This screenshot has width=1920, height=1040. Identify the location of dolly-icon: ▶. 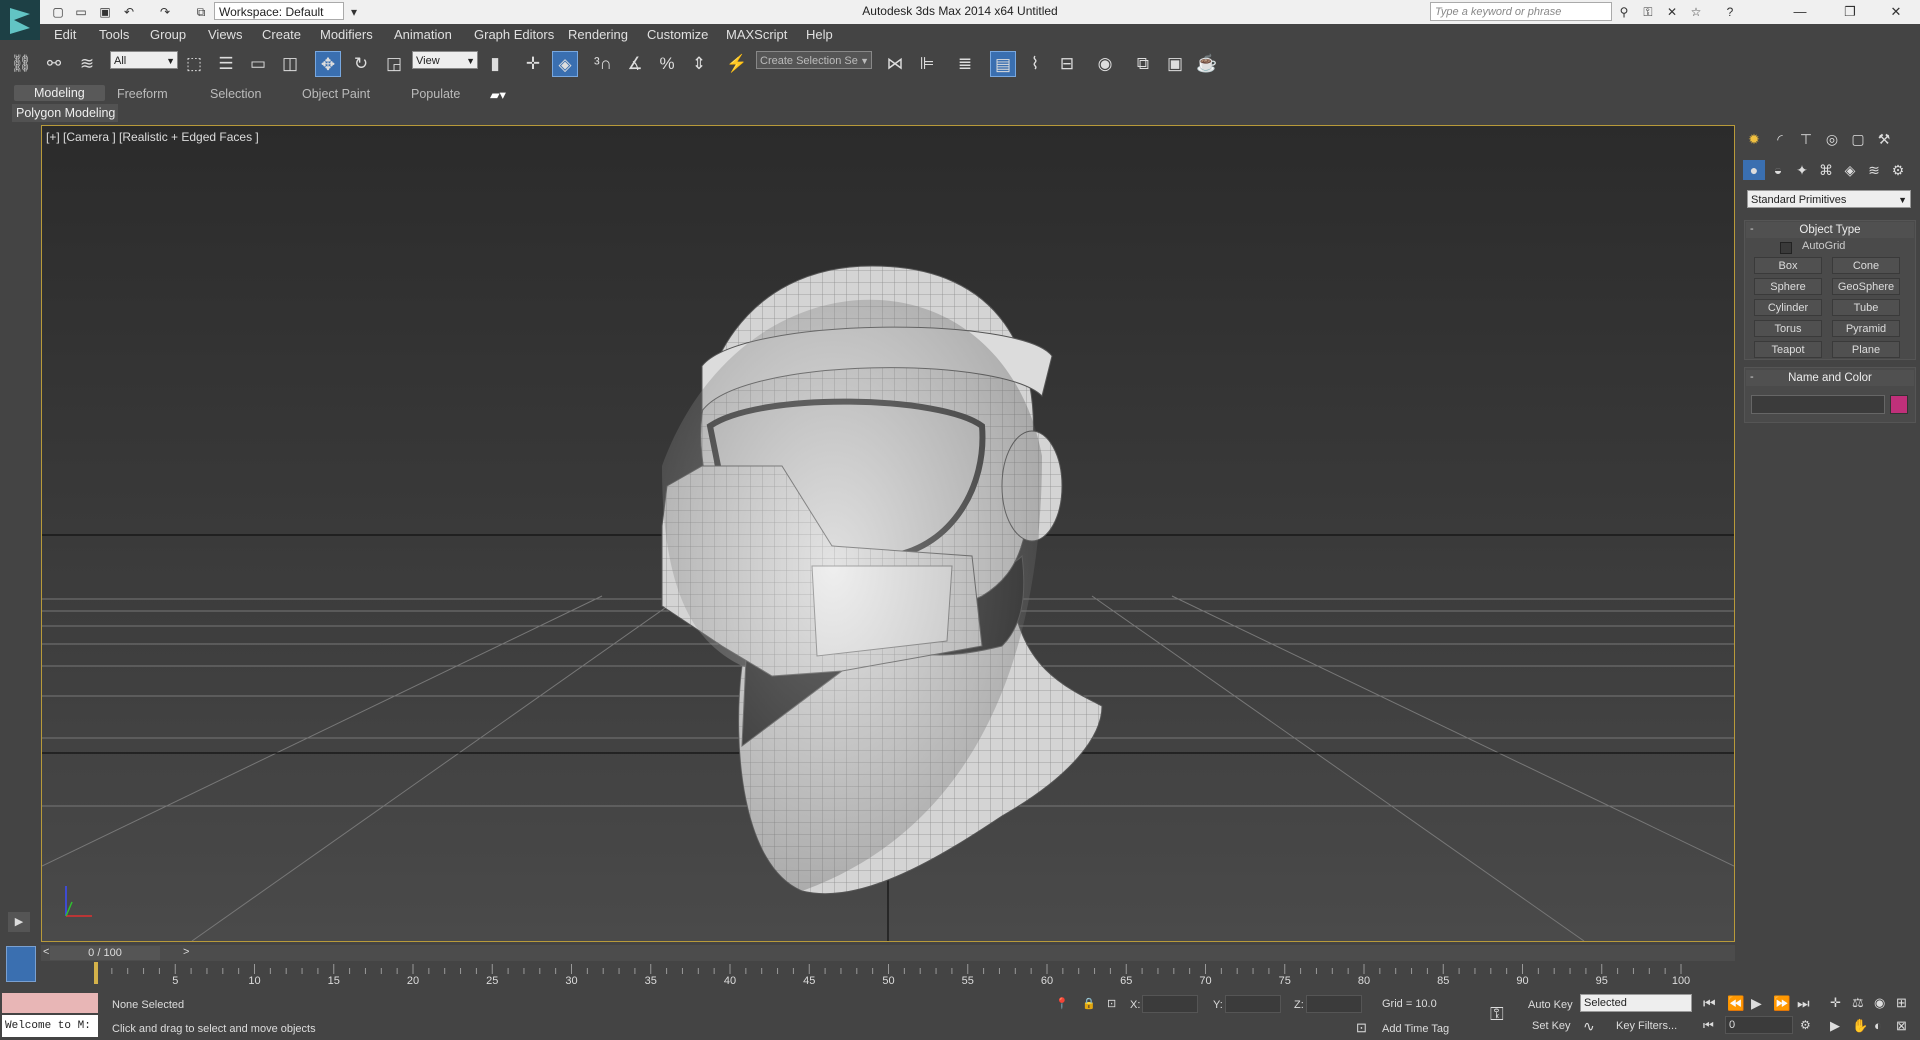
(1835, 1026).